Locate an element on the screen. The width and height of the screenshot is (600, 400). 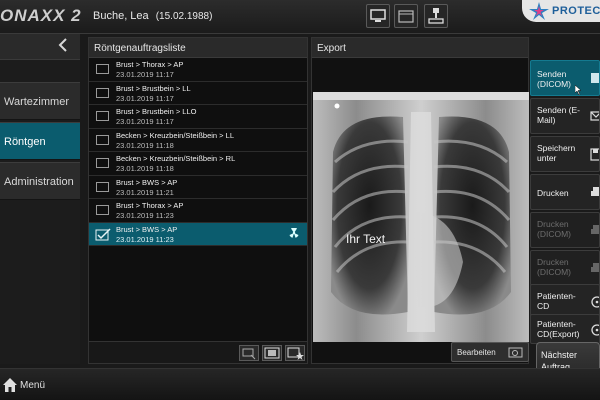
print-label: Drucken is located at coordinates (553, 193).